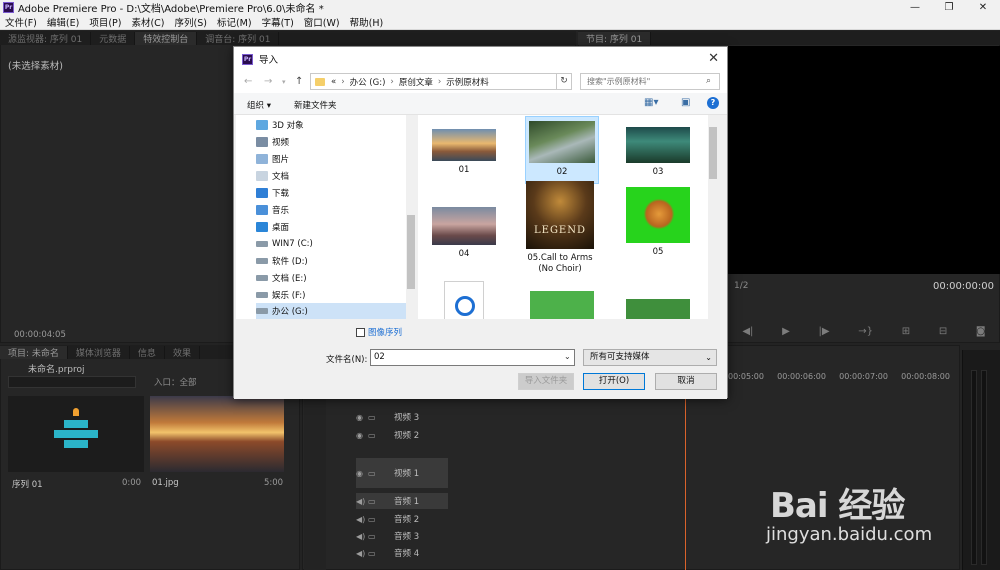 The image size is (1000, 570). Describe the element at coordinates (166, 38) in the screenshot. I see `tab-effect-controls: 特效控制台` at that location.